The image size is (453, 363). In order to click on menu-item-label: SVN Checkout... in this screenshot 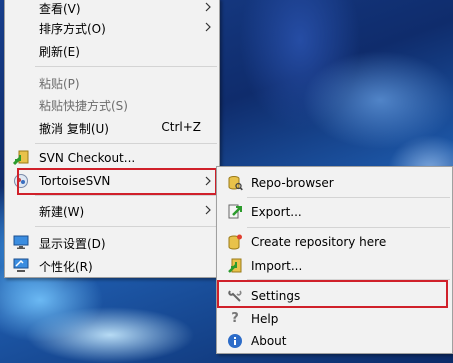, I will do `click(87, 158)`.